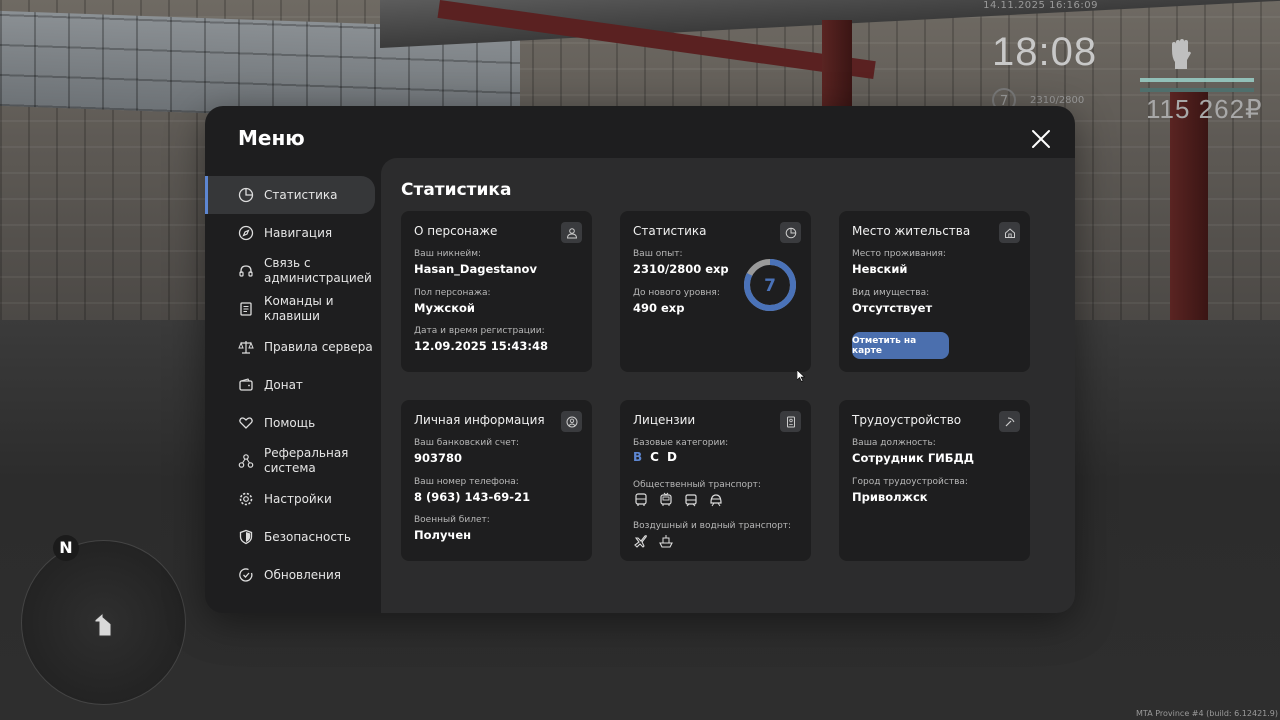 This screenshot has width=1280, height=720. What do you see at coordinates (697, 485) in the screenshot?
I see `public-transport-label: Общественный транспорт:` at bounding box center [697, 485].